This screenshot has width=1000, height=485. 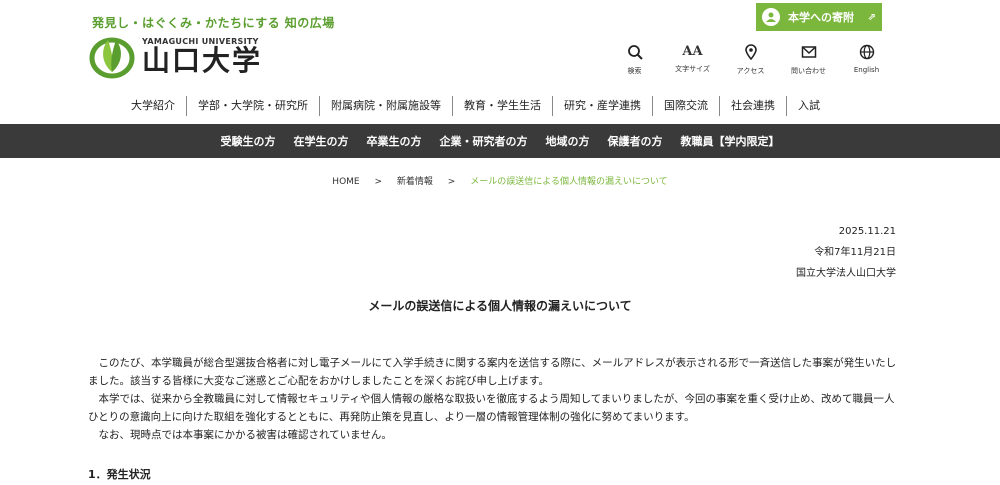 I want to click on external-link-icon: ⇗, so click(x=871, y=17).